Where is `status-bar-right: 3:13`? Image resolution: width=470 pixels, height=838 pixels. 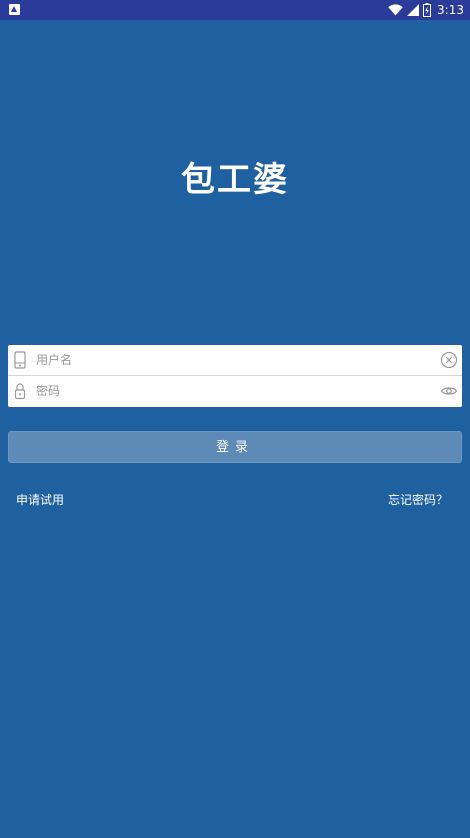 status-bar-right: 3:13 is located at coordinates (426, 10).